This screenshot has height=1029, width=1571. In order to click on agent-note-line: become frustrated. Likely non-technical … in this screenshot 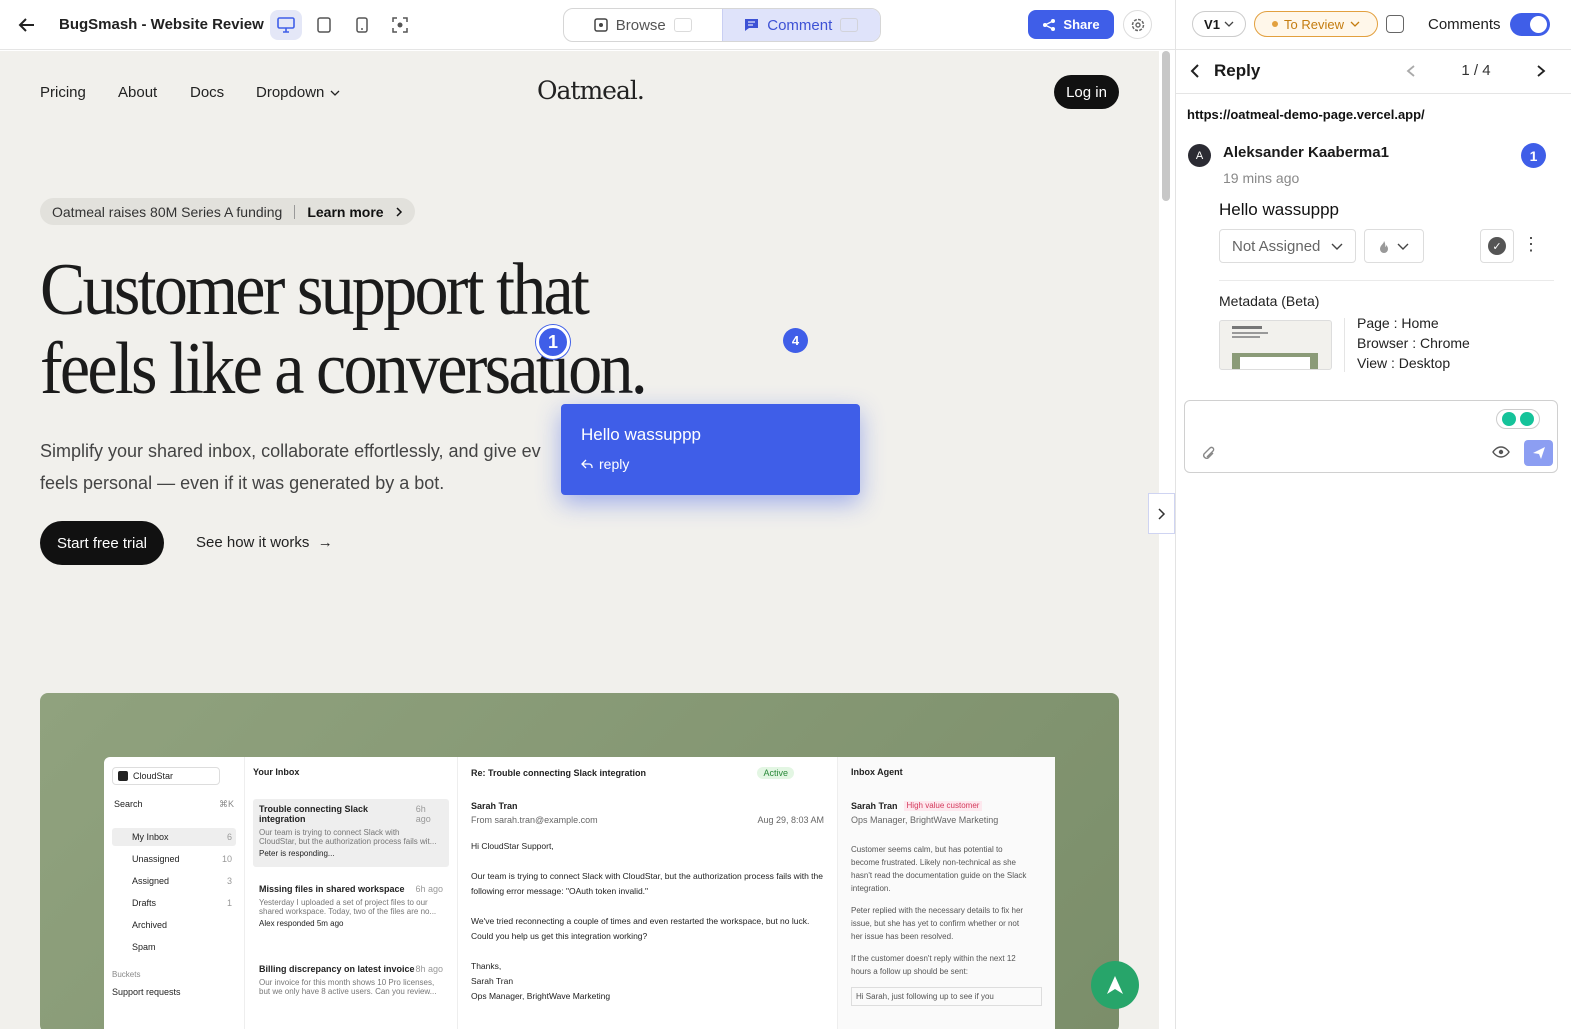, I will do `click(933, 862)`.